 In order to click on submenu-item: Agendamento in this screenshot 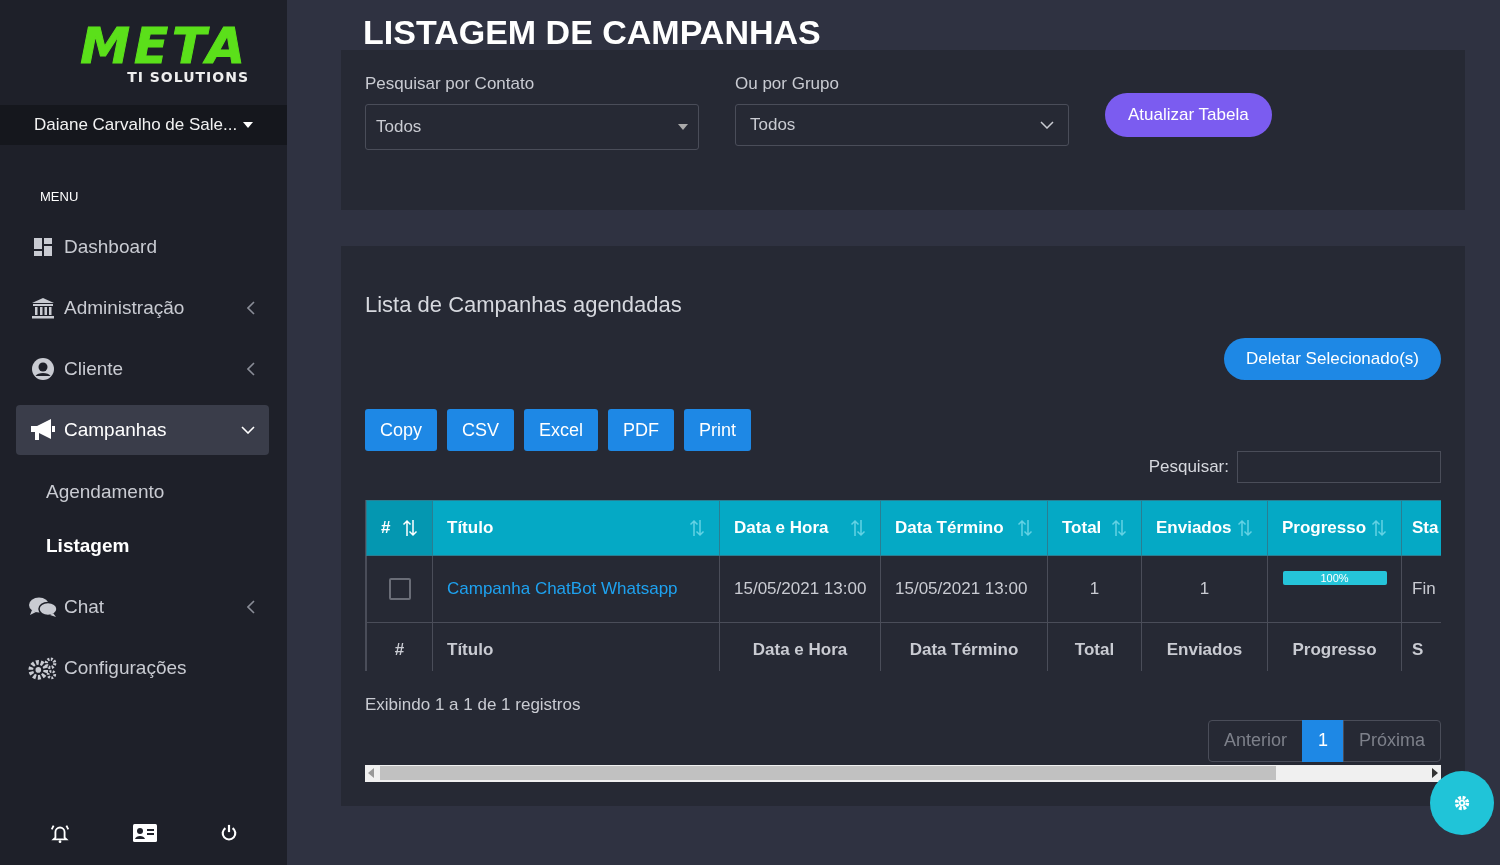, I will do `click(105, 492)`.